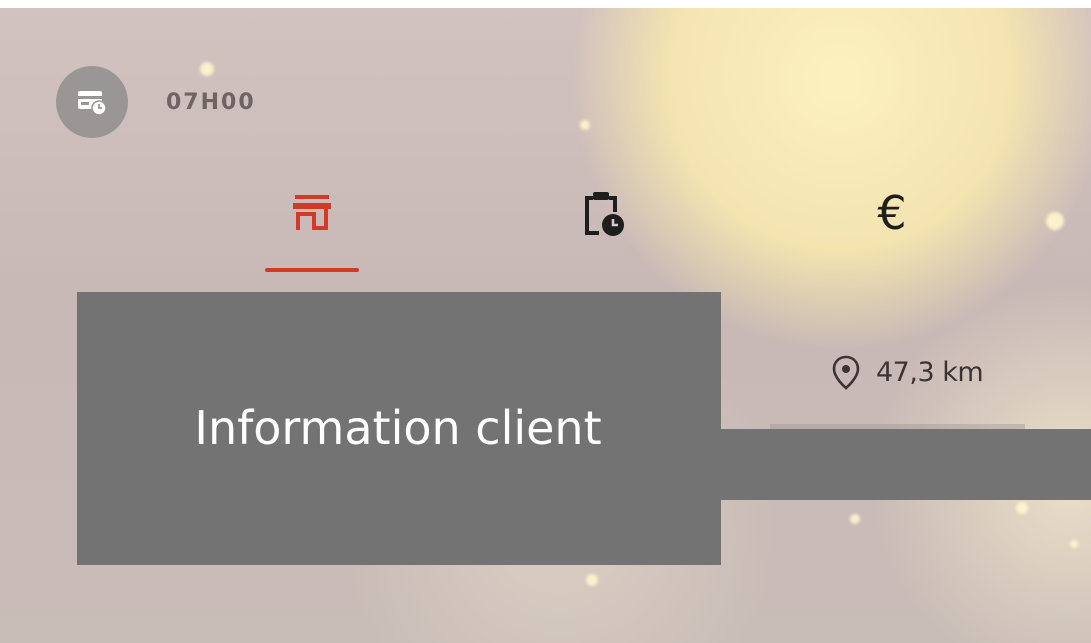  What do you see at coordinates (602, 213) in the screenshot?
I see `clipboard-clock-icon` at bounding box center [602, 213].